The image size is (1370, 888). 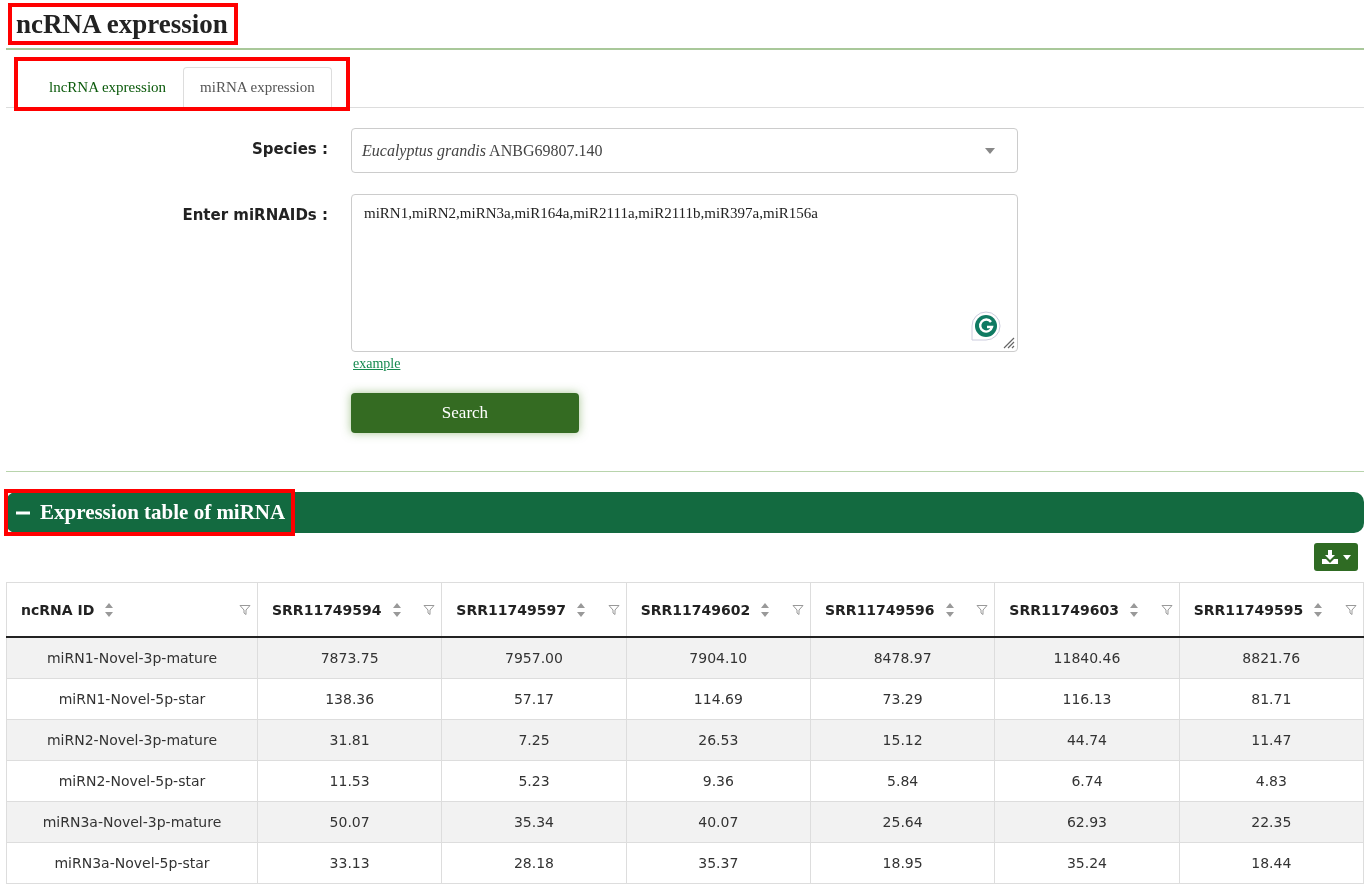 What do you see at coordinates (1271, 863) in the screenshot?
I see `table-cell: 18.44` at bounding box center [1271, 863].